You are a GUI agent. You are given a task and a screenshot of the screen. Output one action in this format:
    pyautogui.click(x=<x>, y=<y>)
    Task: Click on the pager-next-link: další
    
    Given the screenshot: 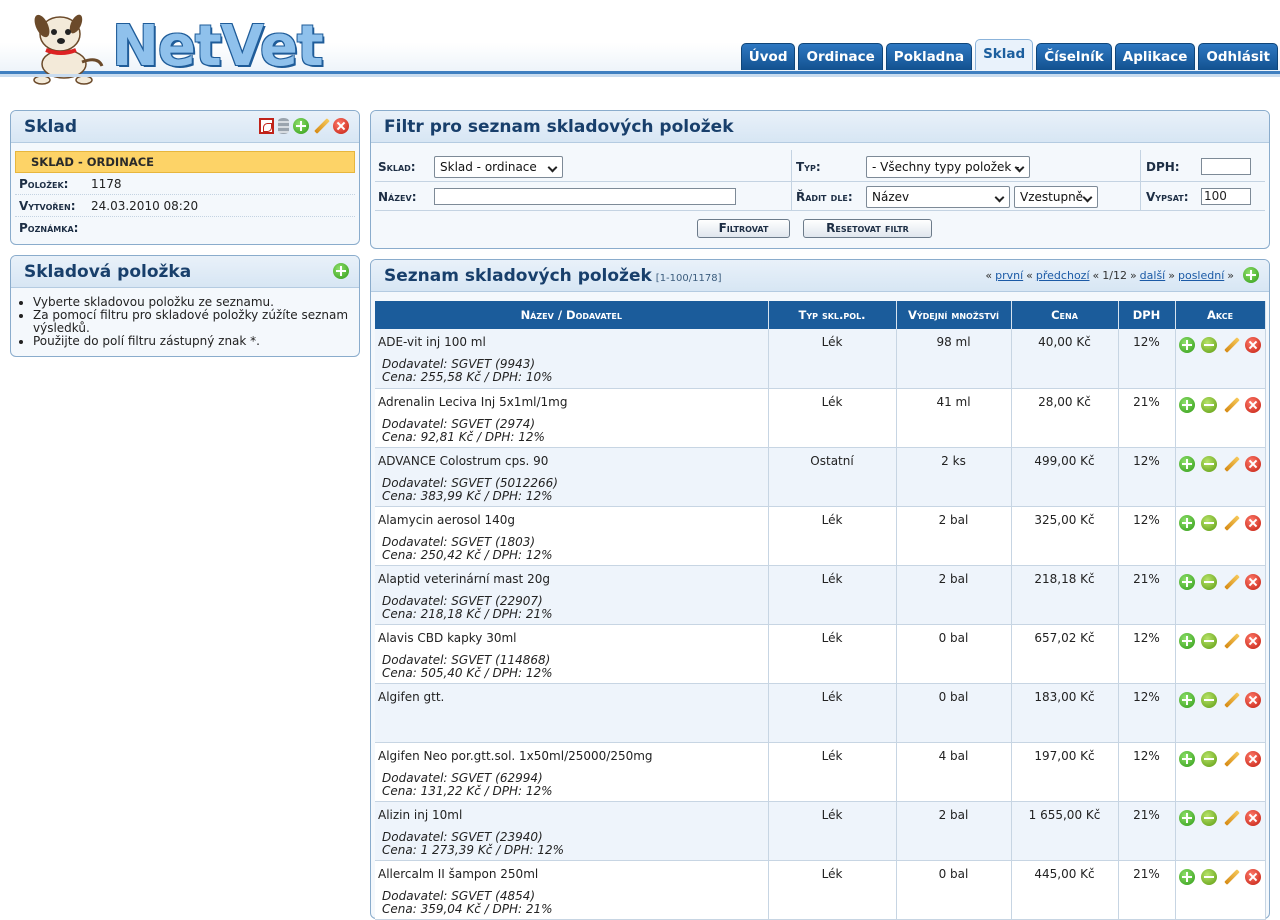 What is the action you would take?
    pyautogui.click(x=1153, y=275)
    